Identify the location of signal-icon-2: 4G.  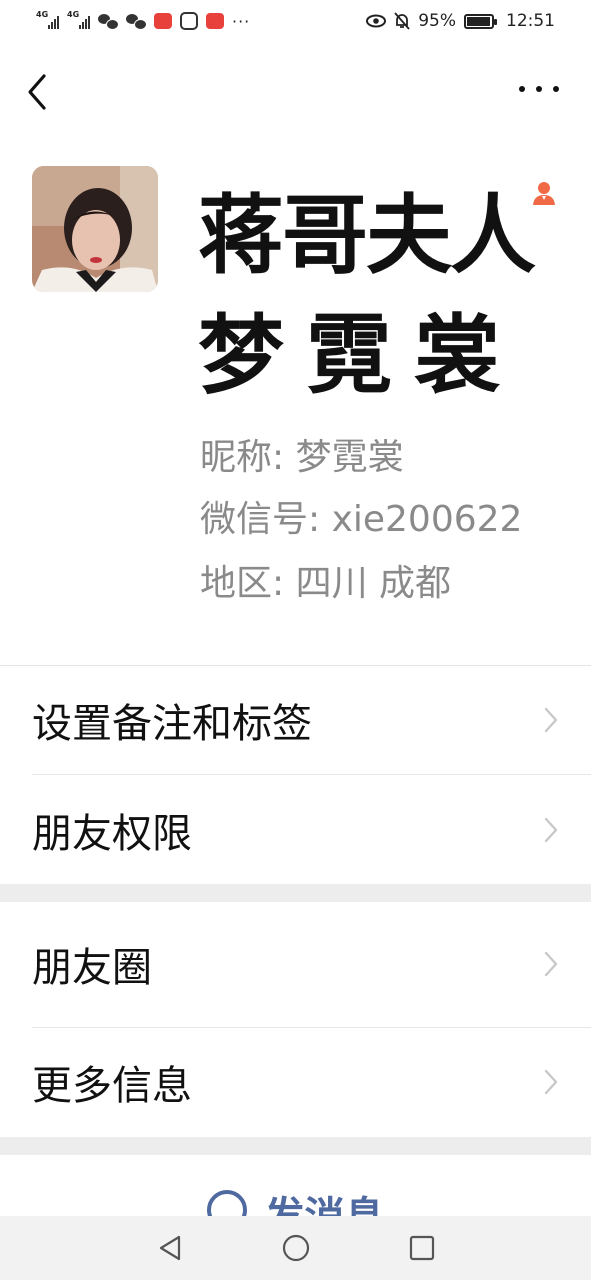
(78, 19).